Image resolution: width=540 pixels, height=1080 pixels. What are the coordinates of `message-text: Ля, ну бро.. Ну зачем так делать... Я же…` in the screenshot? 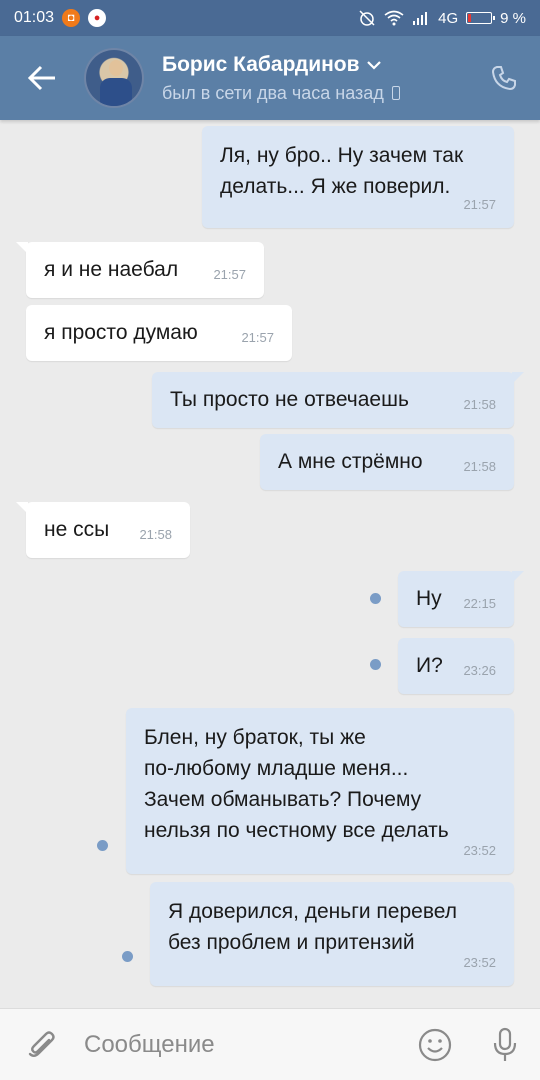 It's located at (342, 171).